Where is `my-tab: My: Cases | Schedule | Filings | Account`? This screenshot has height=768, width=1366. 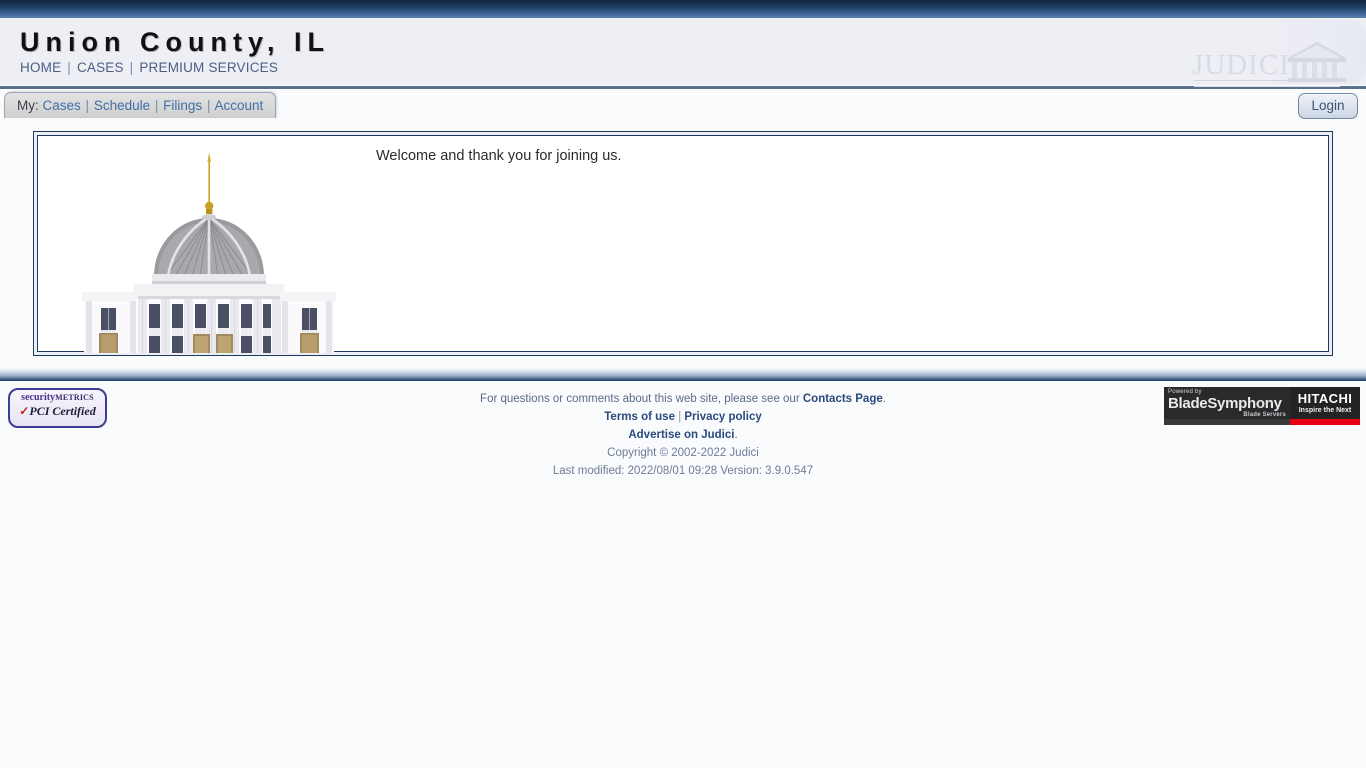
my-tab: My: Cases | Schedule | Filings | Account is located at coordinates (140, 105).